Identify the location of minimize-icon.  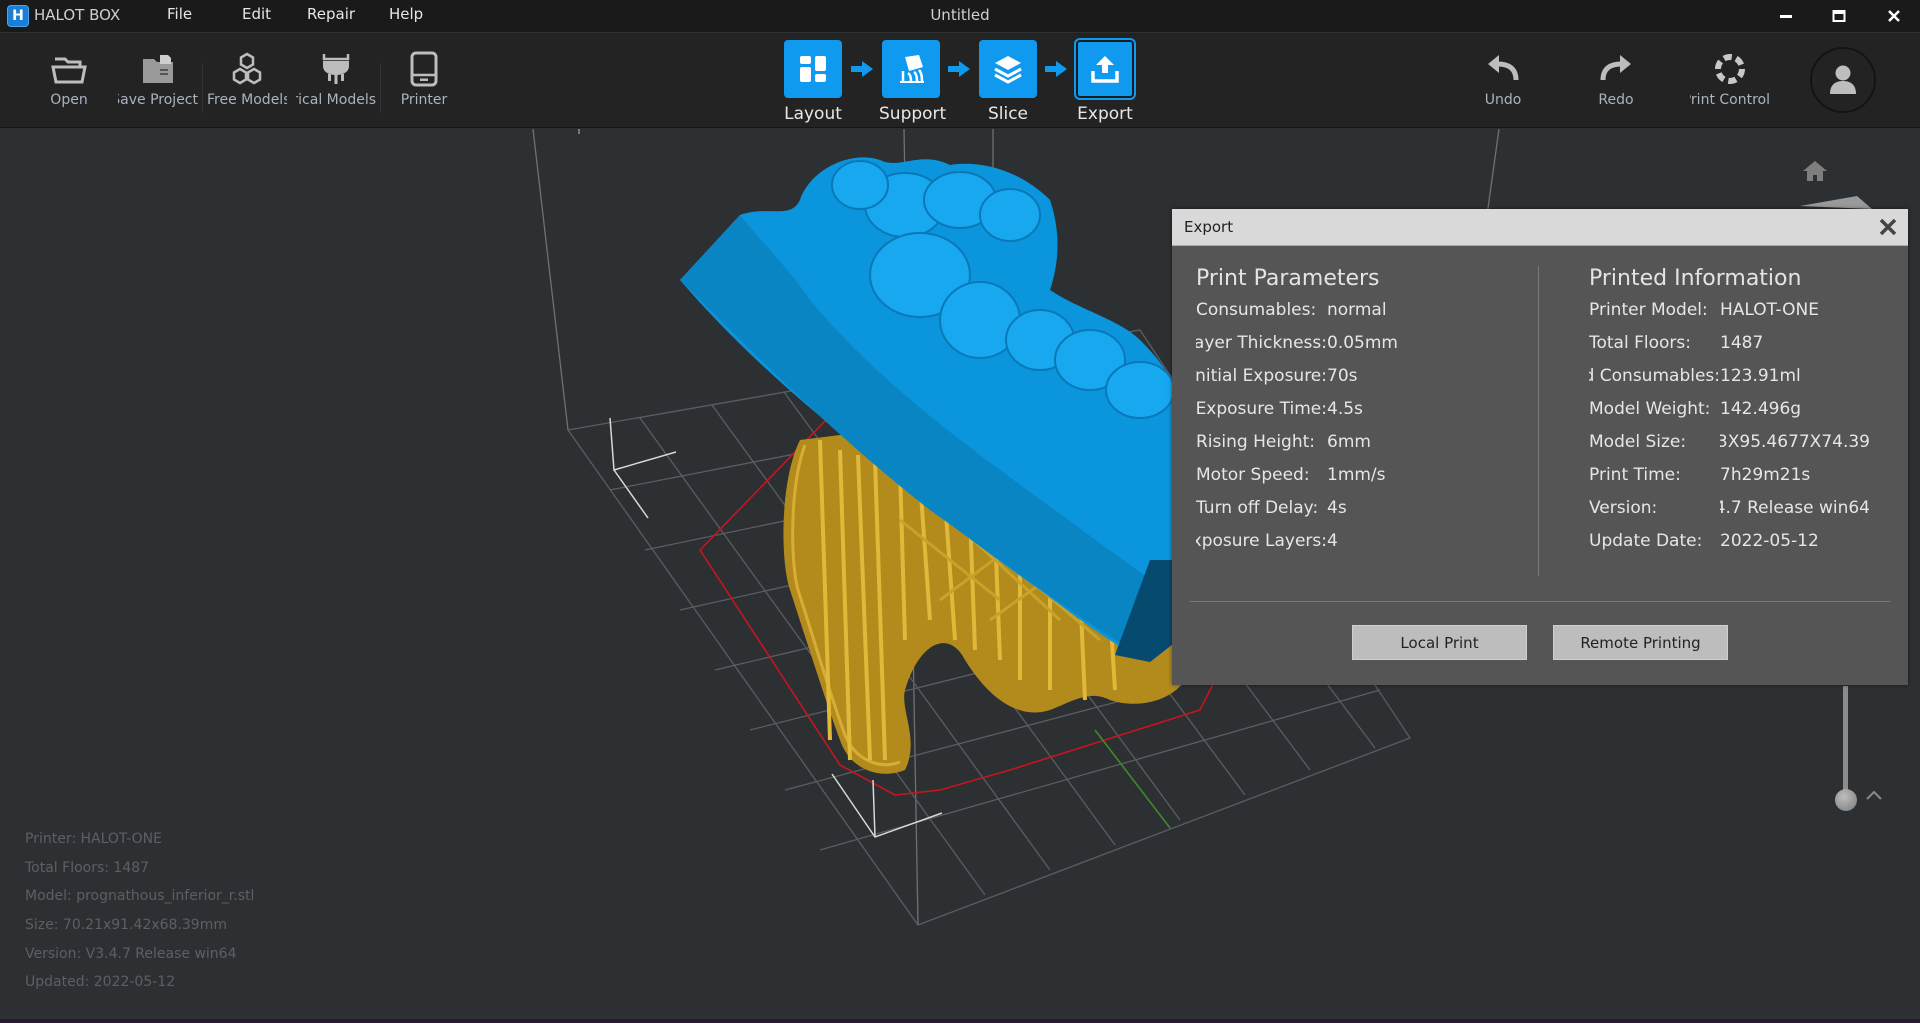
(1786, 16).